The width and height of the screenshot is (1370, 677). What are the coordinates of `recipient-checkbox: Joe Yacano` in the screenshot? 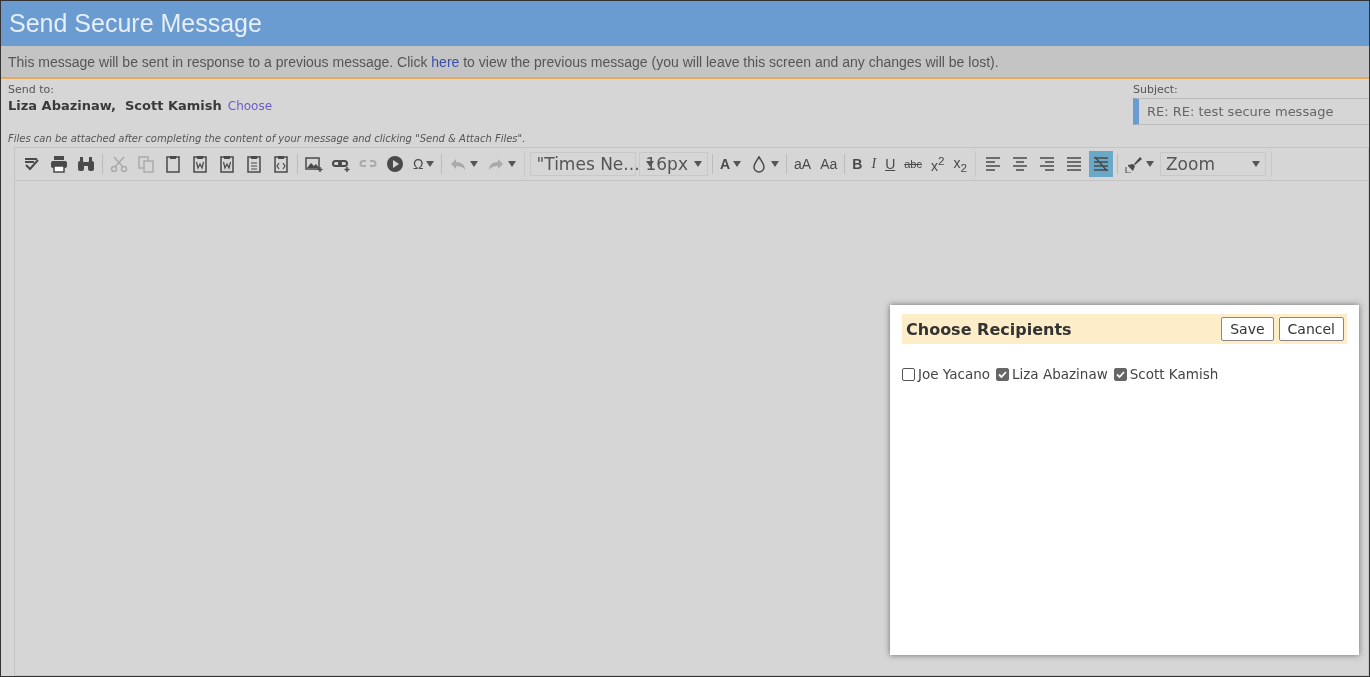 It's located at (946, 374).